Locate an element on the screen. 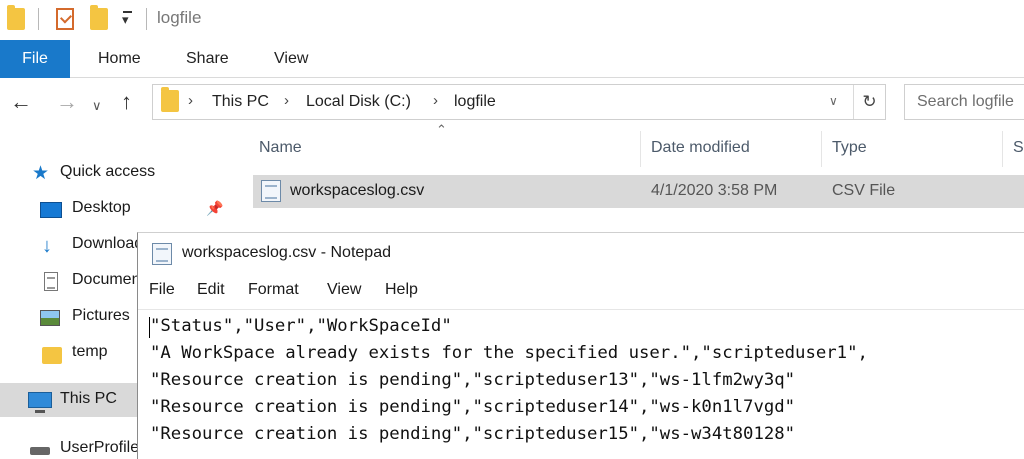  sidebar-item-temp: temp is located at coordinates (70, 353).